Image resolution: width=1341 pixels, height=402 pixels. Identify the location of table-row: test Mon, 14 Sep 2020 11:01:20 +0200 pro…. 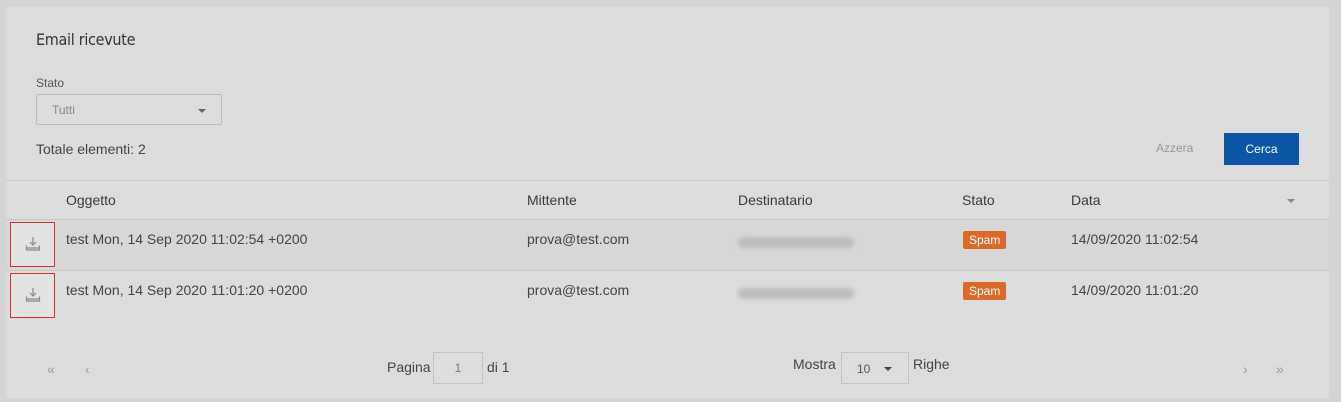
(667, 296).